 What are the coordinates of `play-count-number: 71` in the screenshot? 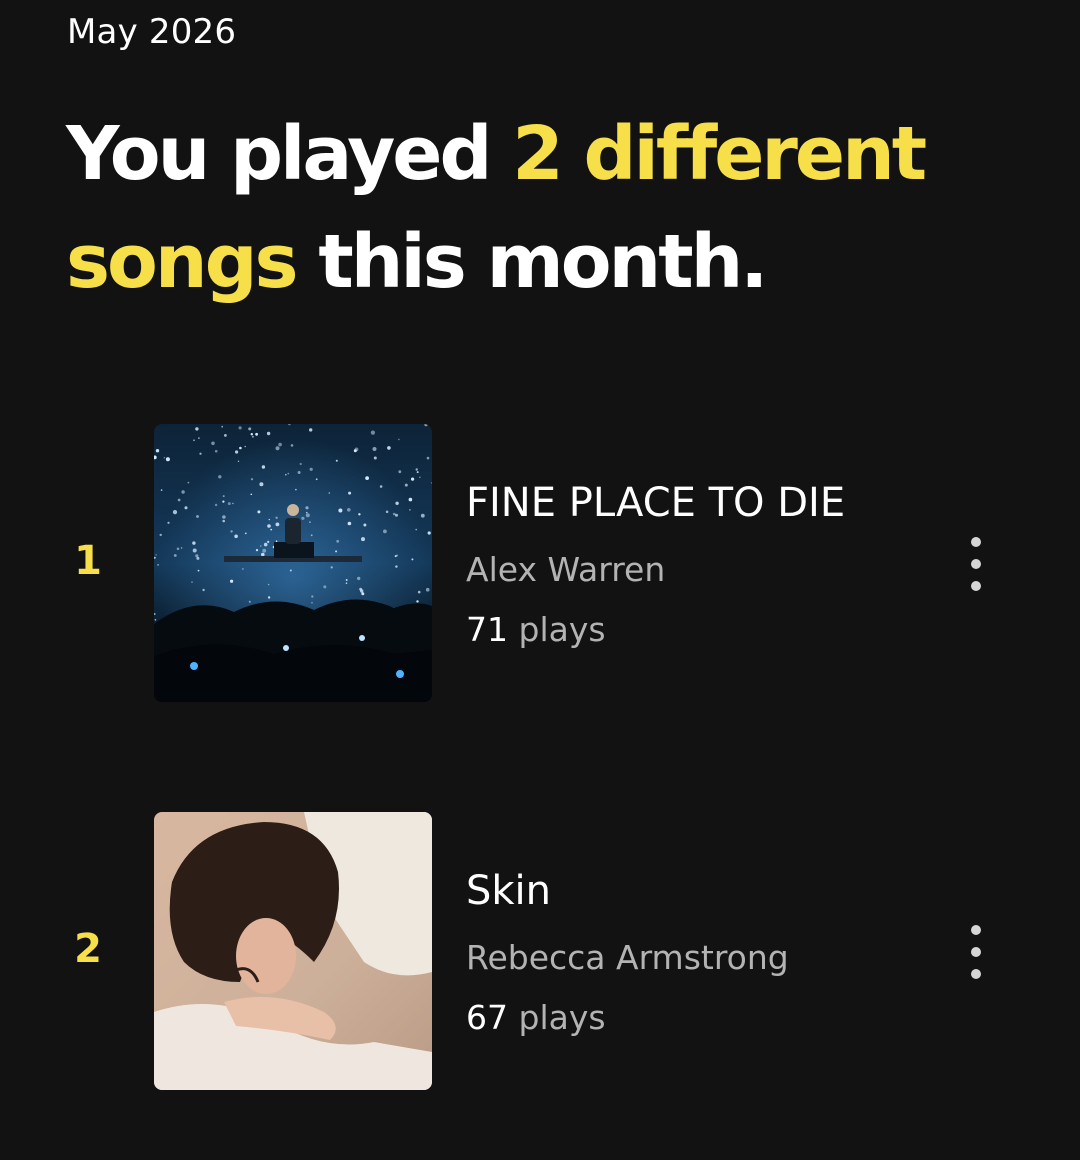 It's located at (487, 629).